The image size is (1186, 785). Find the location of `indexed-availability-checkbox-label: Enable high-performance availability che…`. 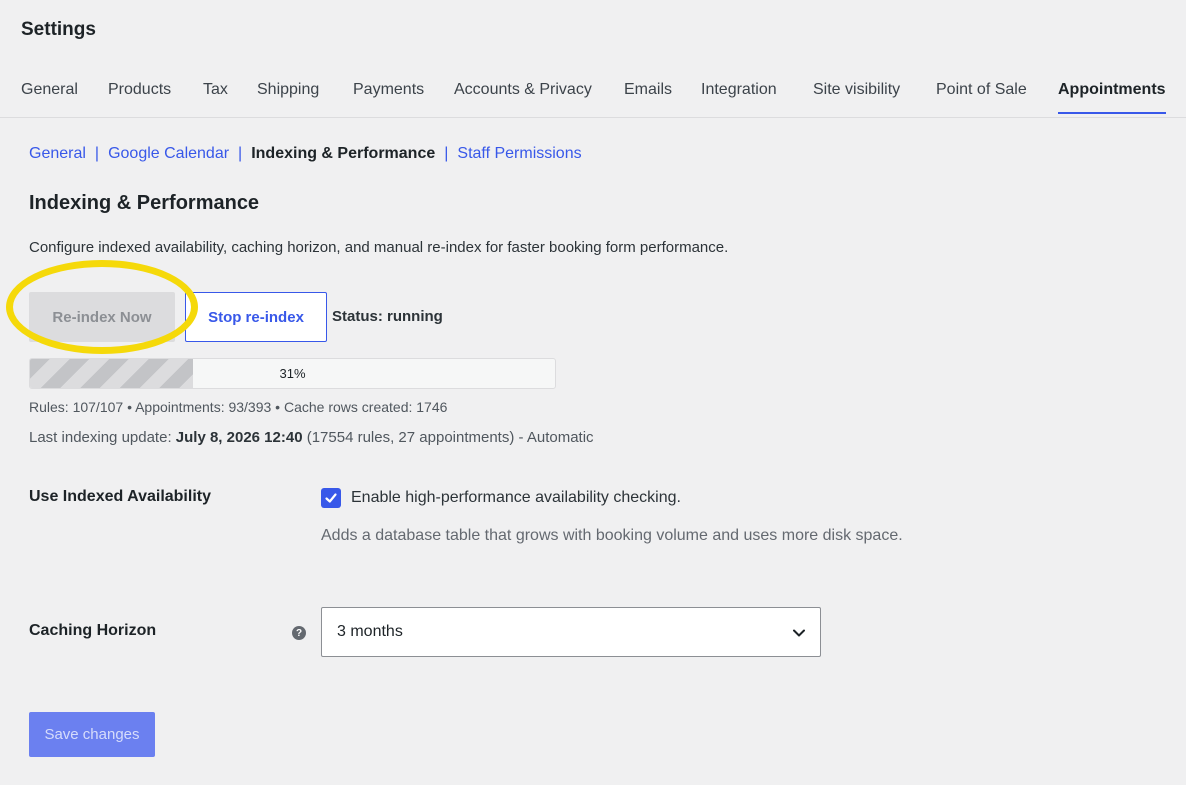

indexed-availability-checkbox-label: Enable high-performance availability che… is located at coordinates (516, 498).